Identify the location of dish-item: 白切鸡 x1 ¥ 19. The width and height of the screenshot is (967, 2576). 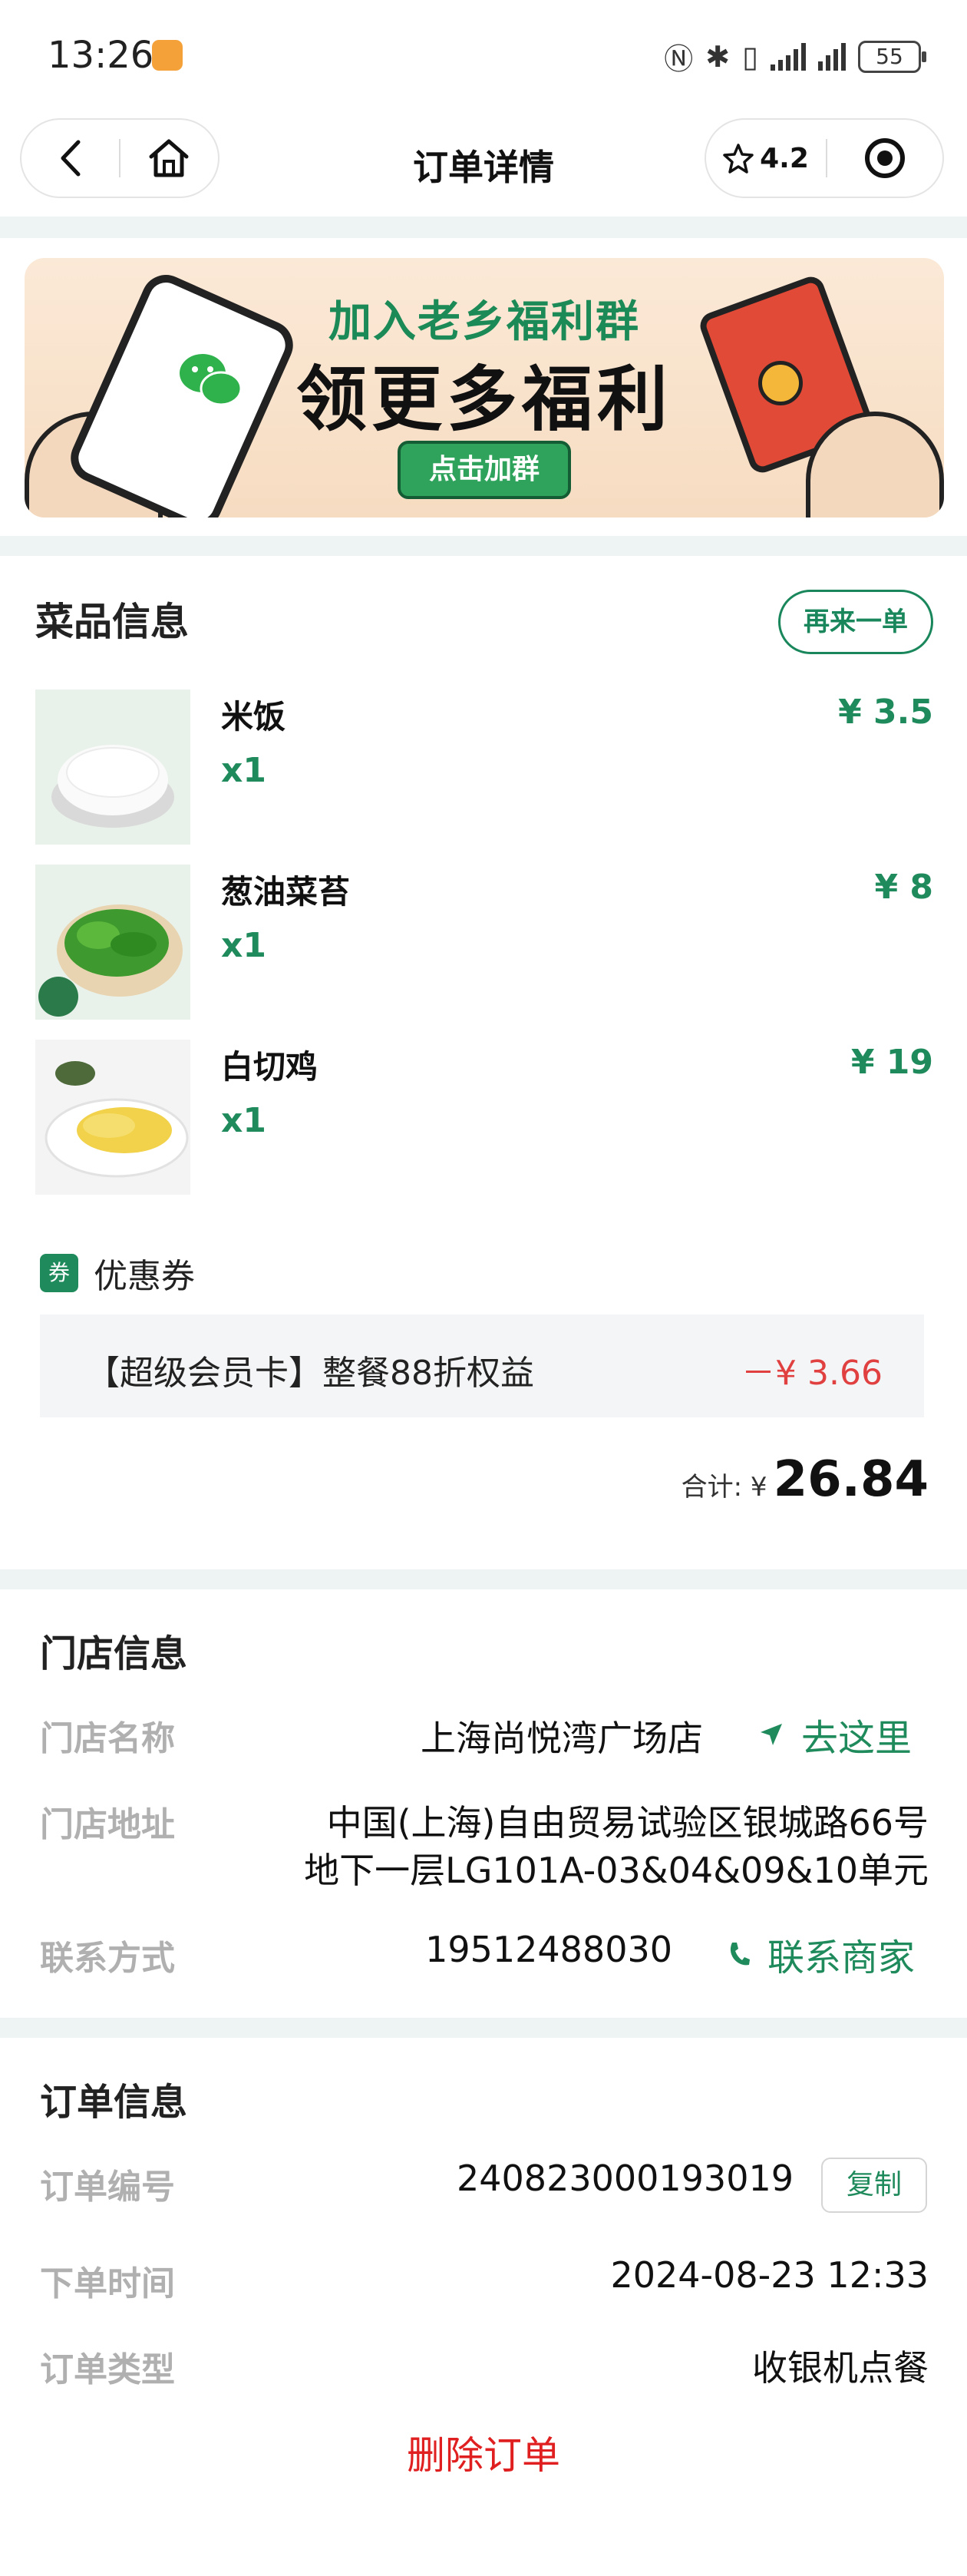
(484, 1119).